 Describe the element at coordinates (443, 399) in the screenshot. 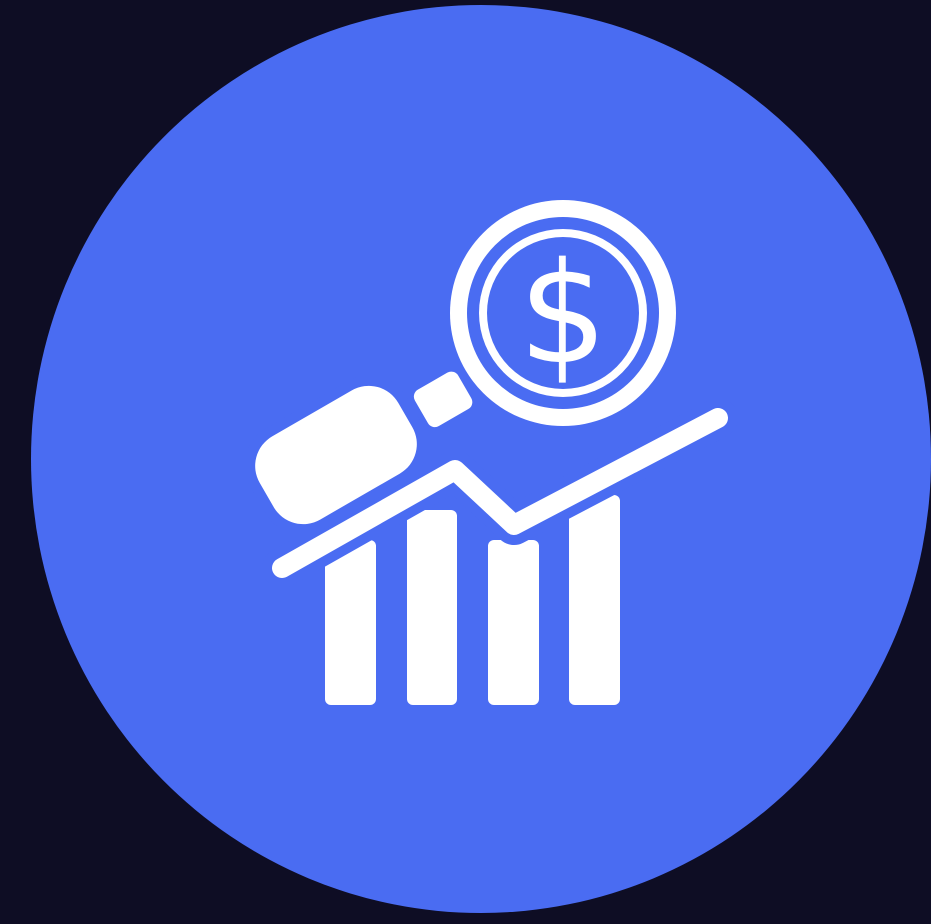

I see `magnifier-neck` at that location.